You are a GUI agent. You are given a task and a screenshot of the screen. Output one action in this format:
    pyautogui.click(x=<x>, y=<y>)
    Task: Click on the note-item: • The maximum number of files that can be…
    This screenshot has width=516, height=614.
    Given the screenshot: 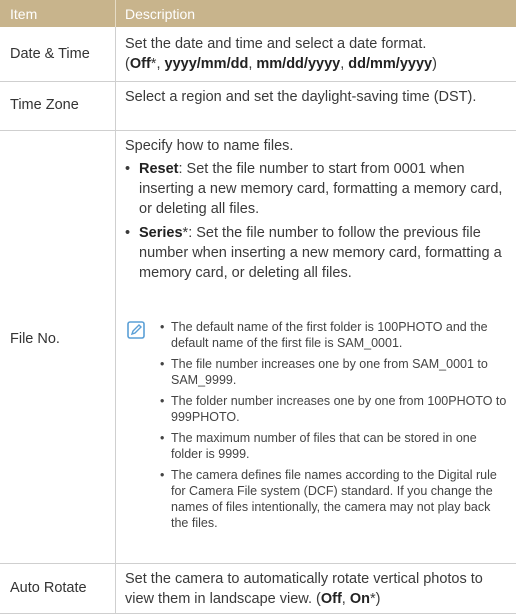 What is the action you would take?
    pyautogui.click(x=318, y=446)
    